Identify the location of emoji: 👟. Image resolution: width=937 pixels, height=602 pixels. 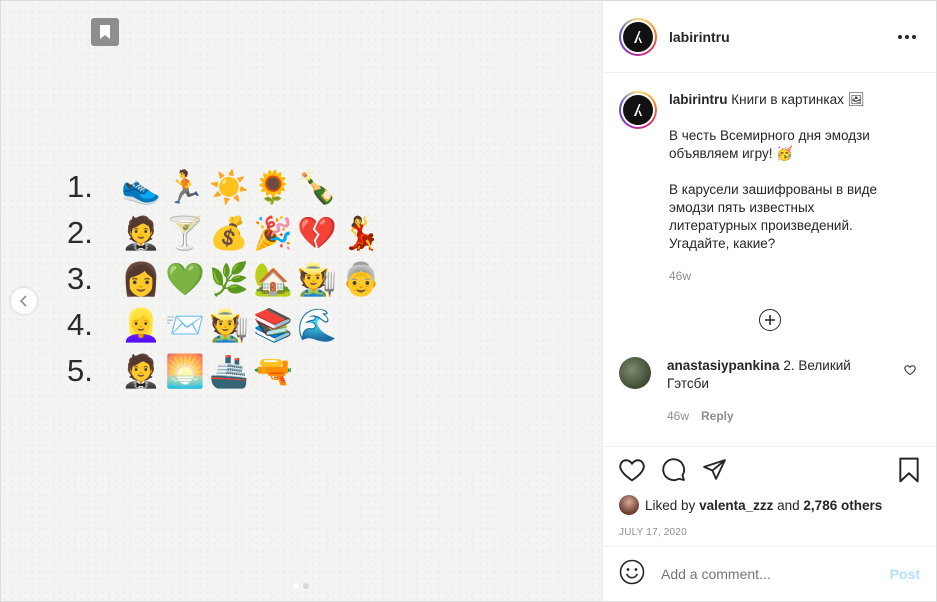
(141, 187).